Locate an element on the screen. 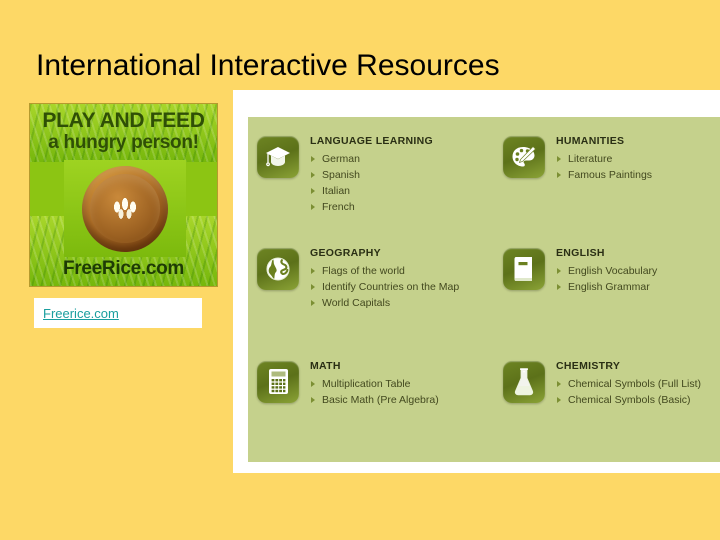 The width and height of the screenshot is (720, 540). category-body: HUMANITIES Literature Famous Paintings is located at coordinates (604, 159).